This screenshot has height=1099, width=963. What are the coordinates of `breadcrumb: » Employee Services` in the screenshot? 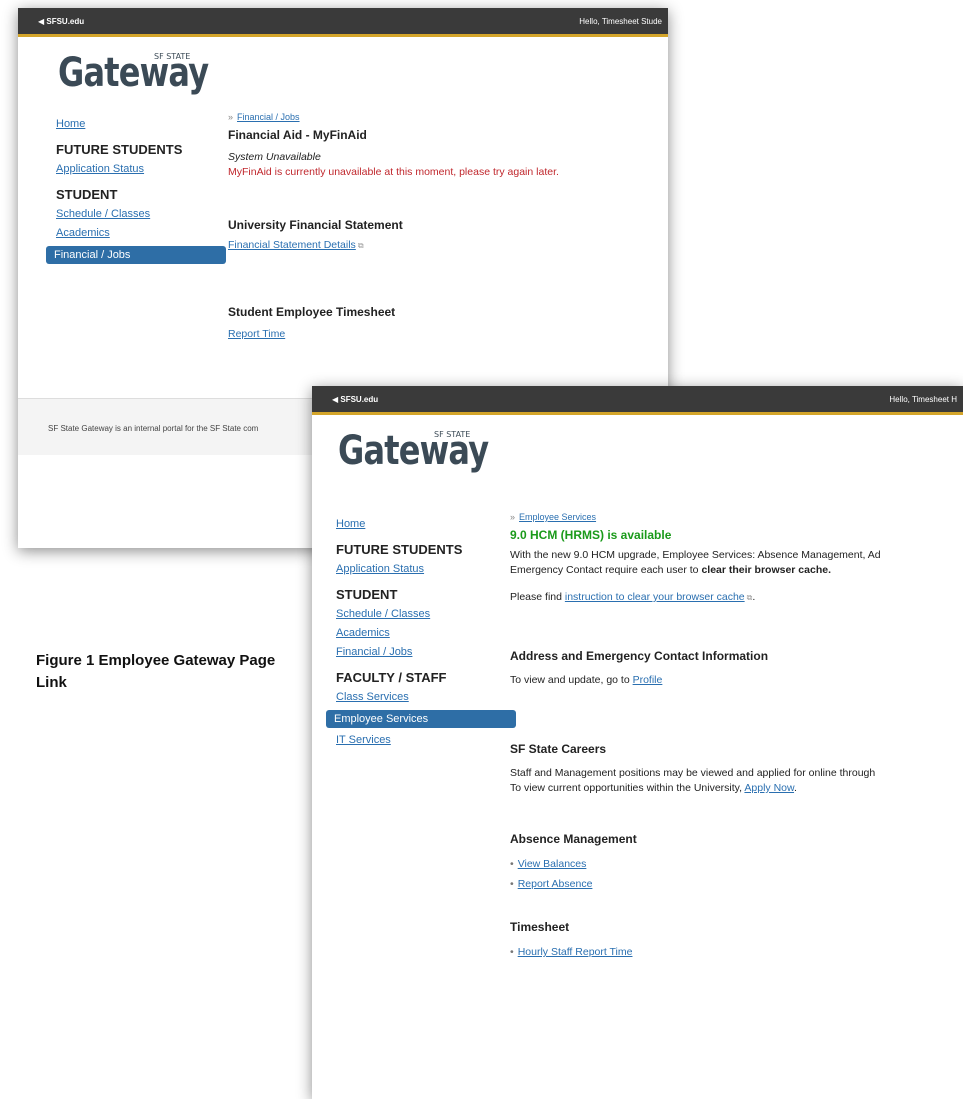 It's located at (553, 517).